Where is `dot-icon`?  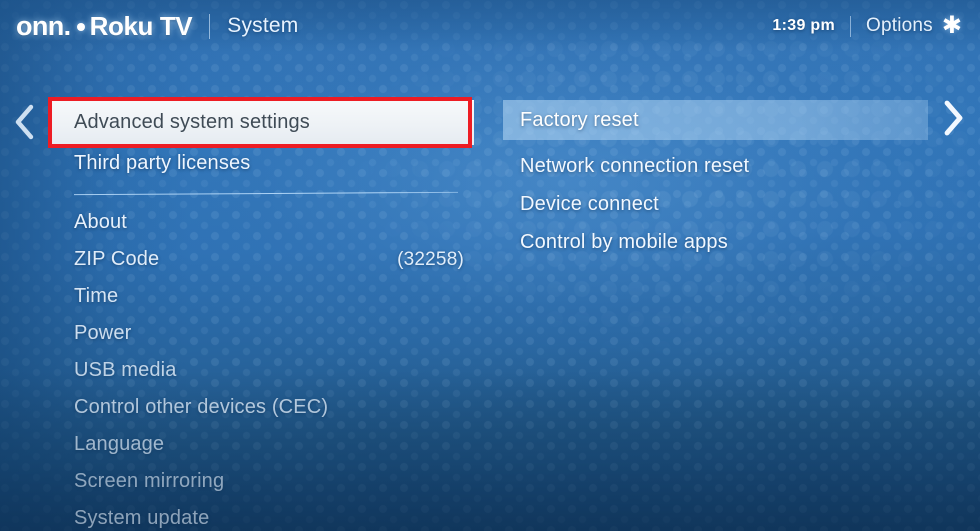 dot-icon is located at coordinates (80, 27).